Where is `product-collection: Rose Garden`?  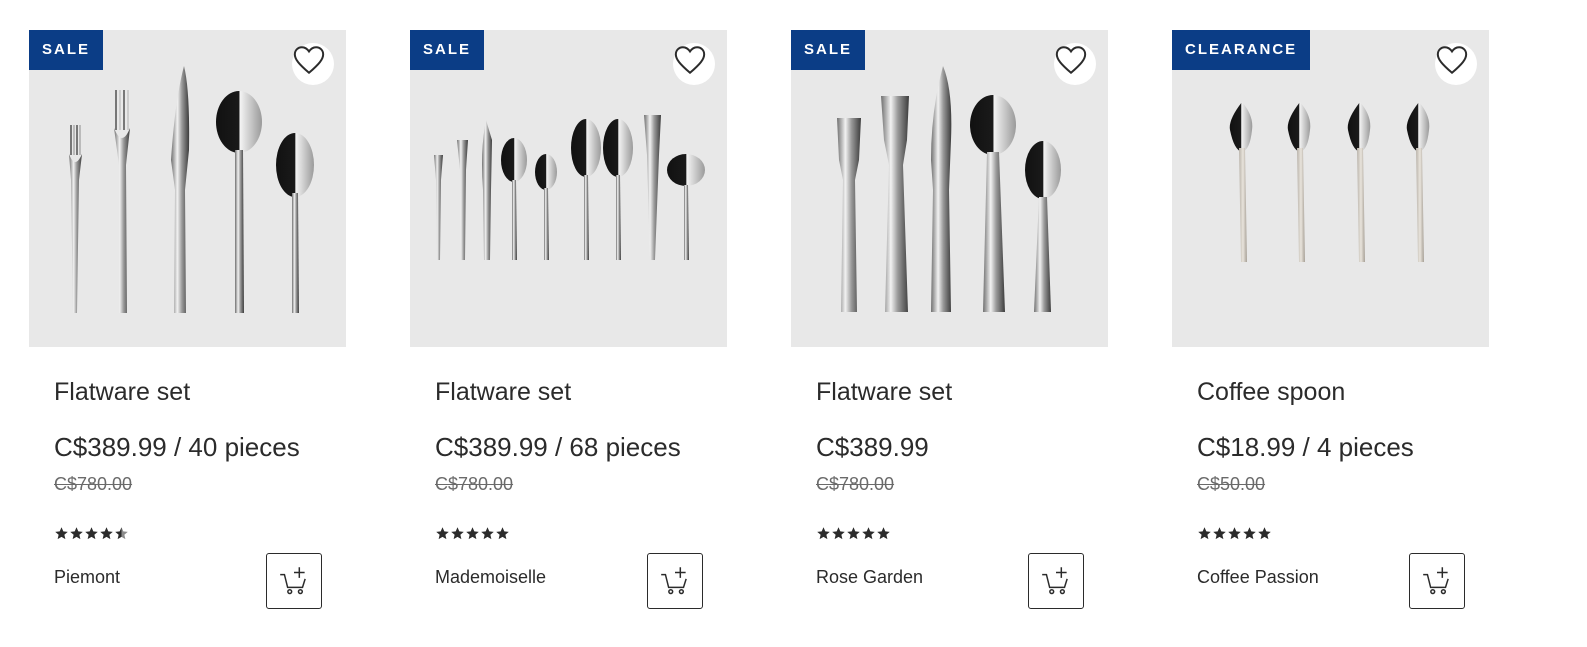 product-collection: Rose Garden is located at coordinates (870, 577).